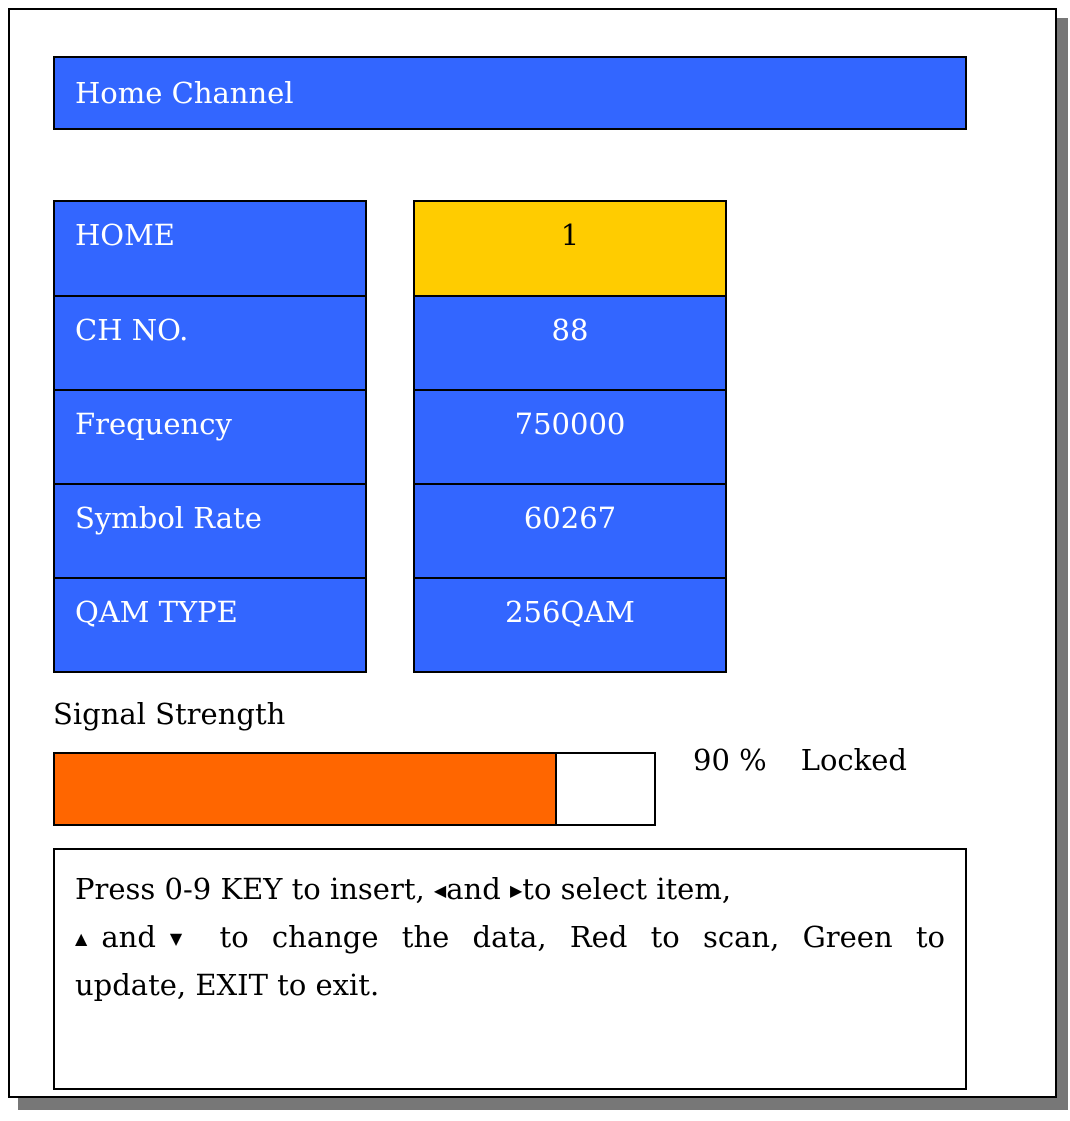 The height and width of the screenshot is (1121, 1070). I want to click on help-text: Press 0-9 KEY to insert,, so click(250, 889).